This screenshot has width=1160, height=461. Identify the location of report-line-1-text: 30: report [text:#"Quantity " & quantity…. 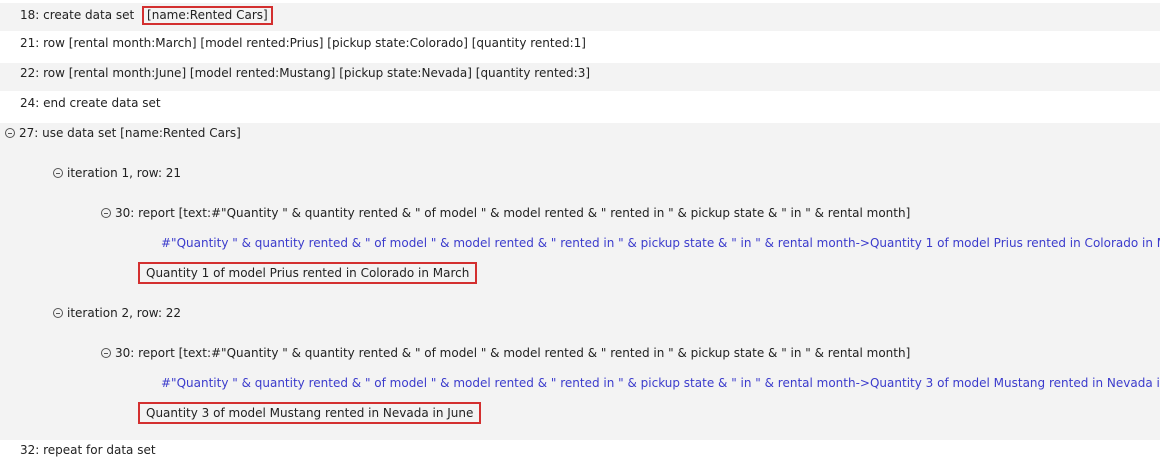
(513, 213).